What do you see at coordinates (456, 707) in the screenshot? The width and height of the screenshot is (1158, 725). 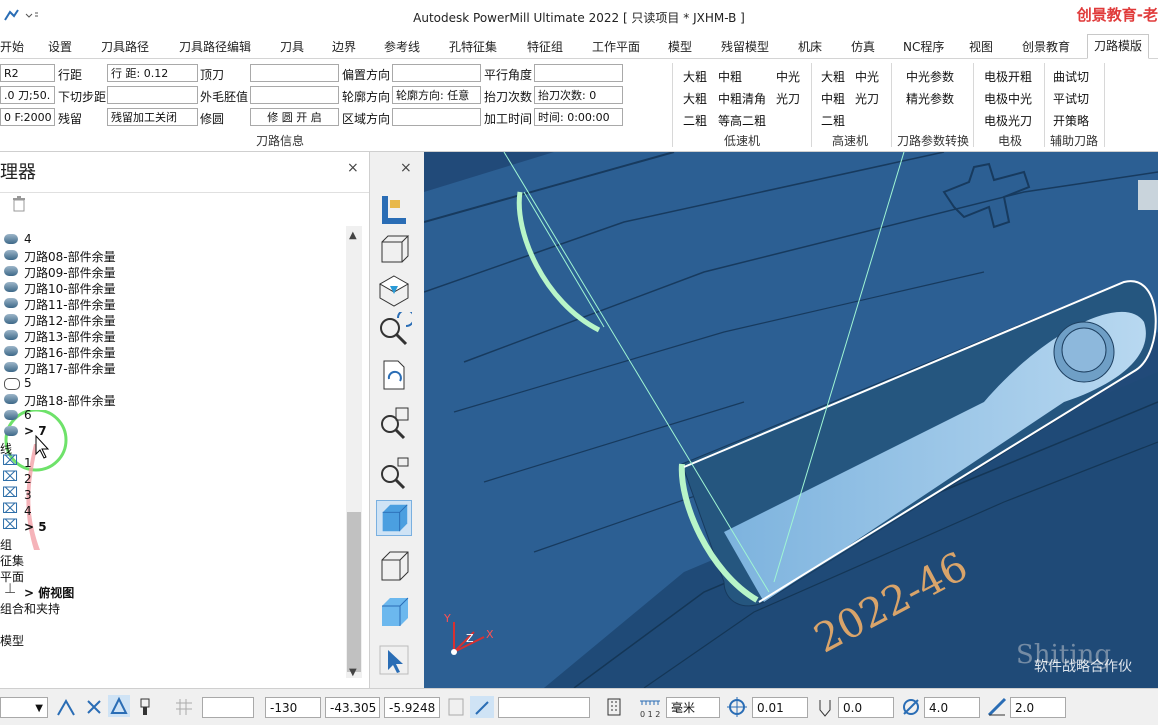 I see `calculator-icon` at bounding box center [456, 707].